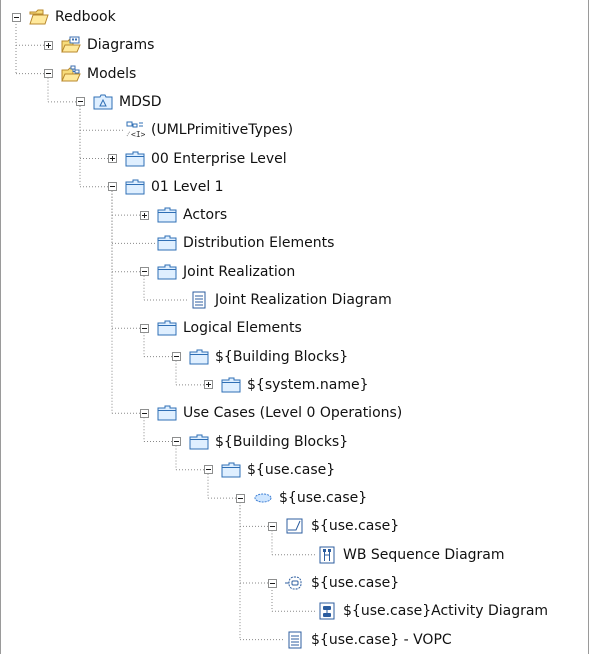 This screenshot has width=589, height=654. Describe the element at coordinates (187, 186) in the screenshot. I see `tree-item-label: 01 Level 1` at that location.